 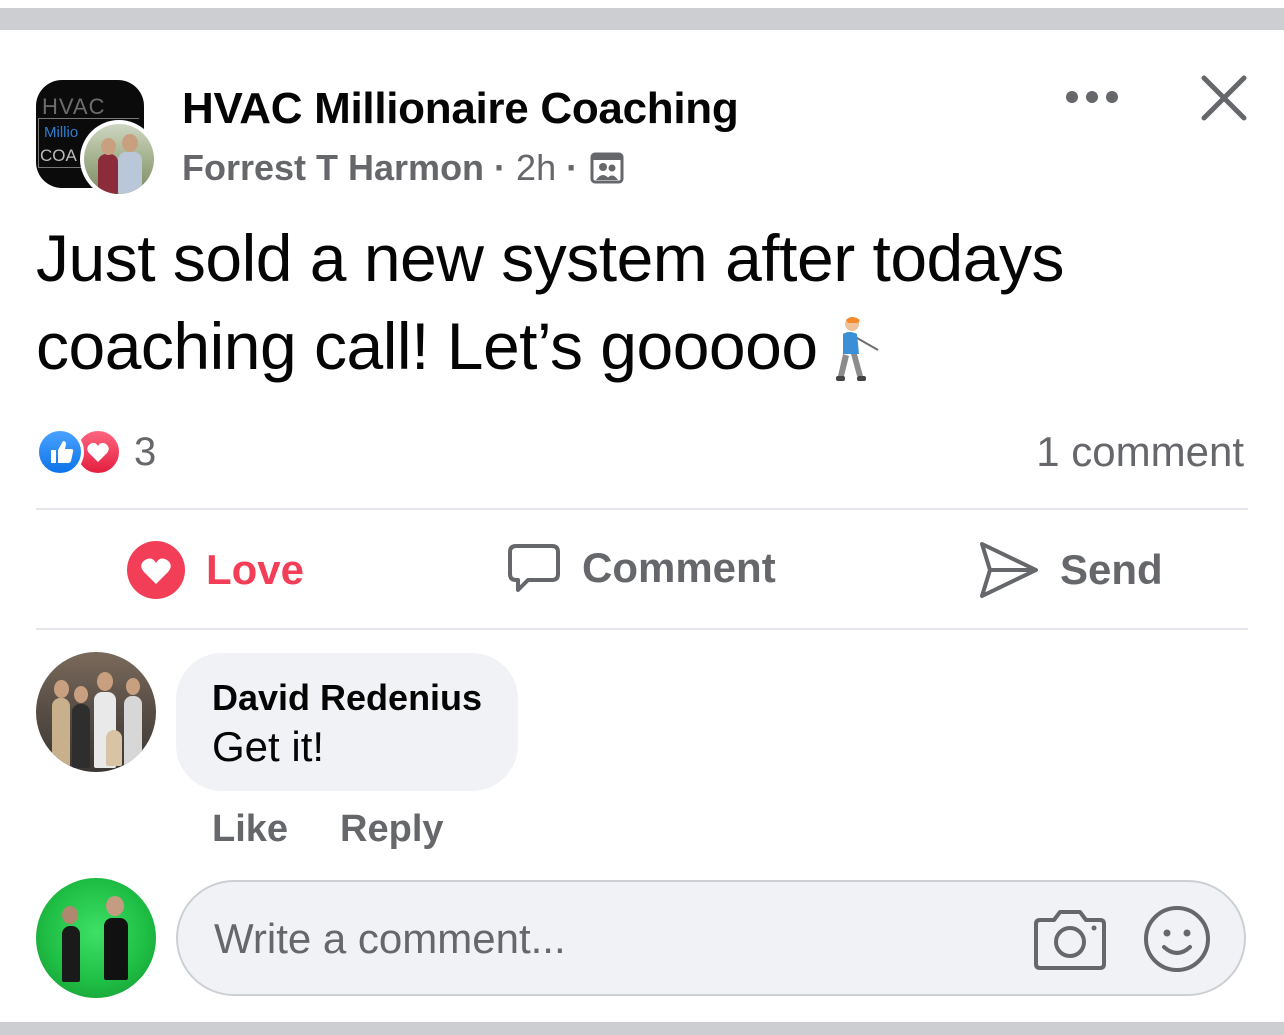 I want to click on author-name: Forrest T Harmon, so click(x=333, y=168).